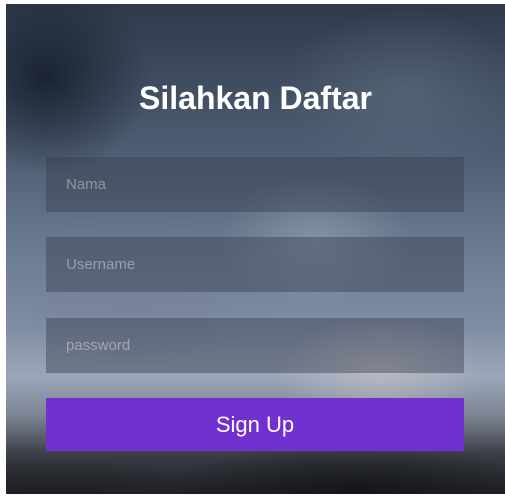 This screenshot has height=499, width=505. Describe the element at coordinates (255, 345) in the screenshot. I see `password-input` at that location.